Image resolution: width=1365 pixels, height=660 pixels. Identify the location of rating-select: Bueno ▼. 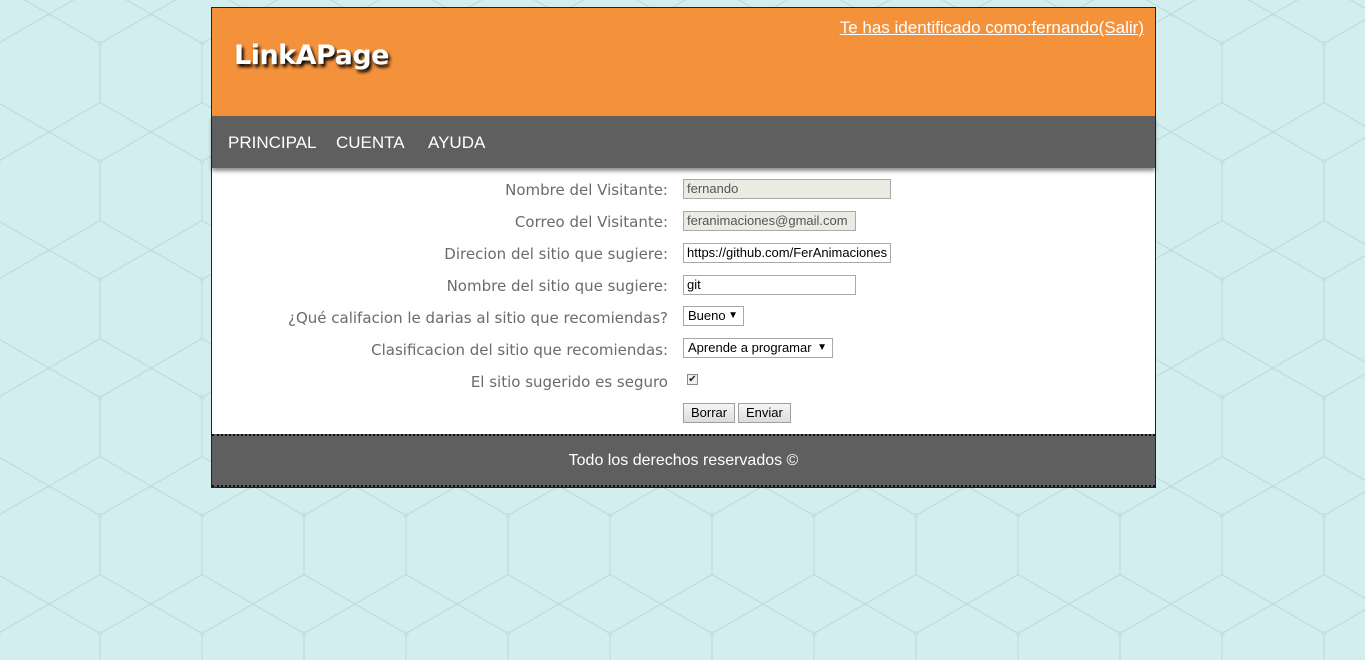
(713, 316).